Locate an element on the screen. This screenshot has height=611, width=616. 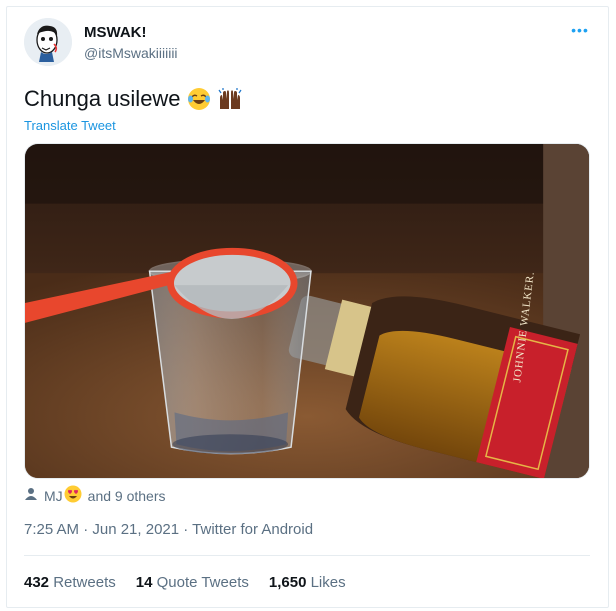
liked-by-row: MJ and 9 others is located at coordinates (95, 495).